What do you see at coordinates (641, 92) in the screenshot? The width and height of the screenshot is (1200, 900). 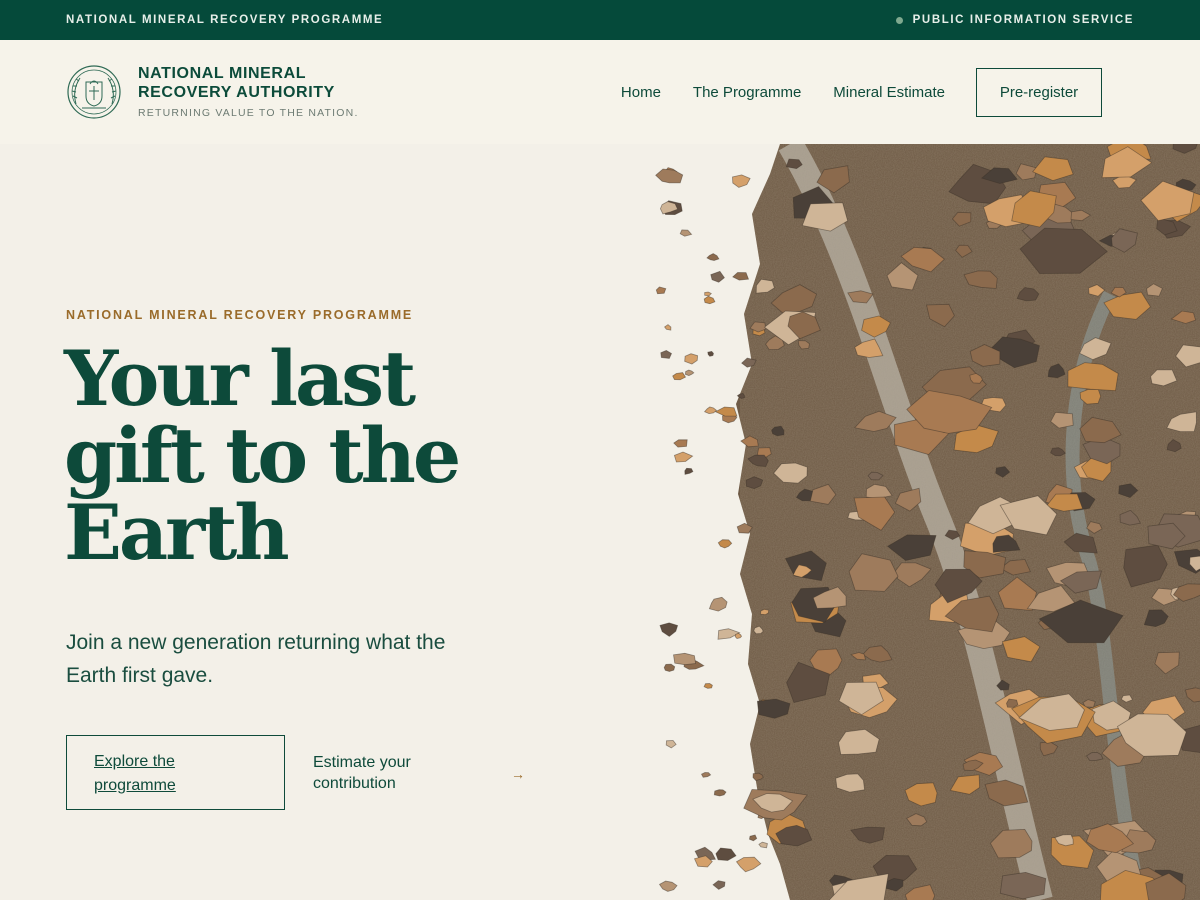 I see `nav-home: Home` at bounding box center [641, 92].